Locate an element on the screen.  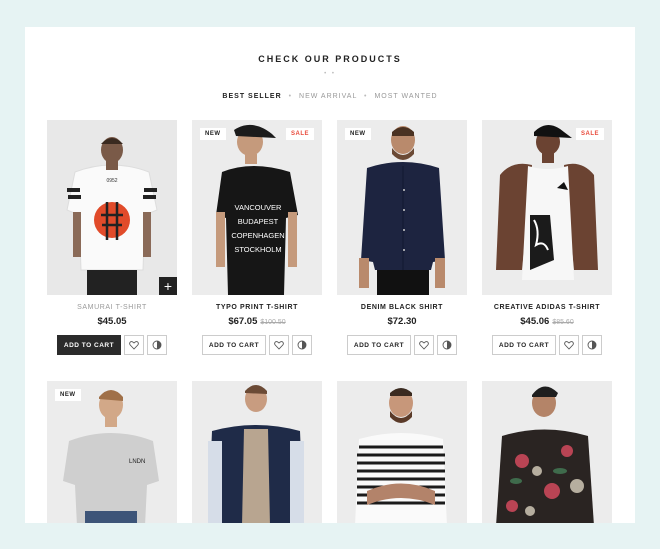
shirt-print-line: BUDAPEST is located at coordinates (258, 221).